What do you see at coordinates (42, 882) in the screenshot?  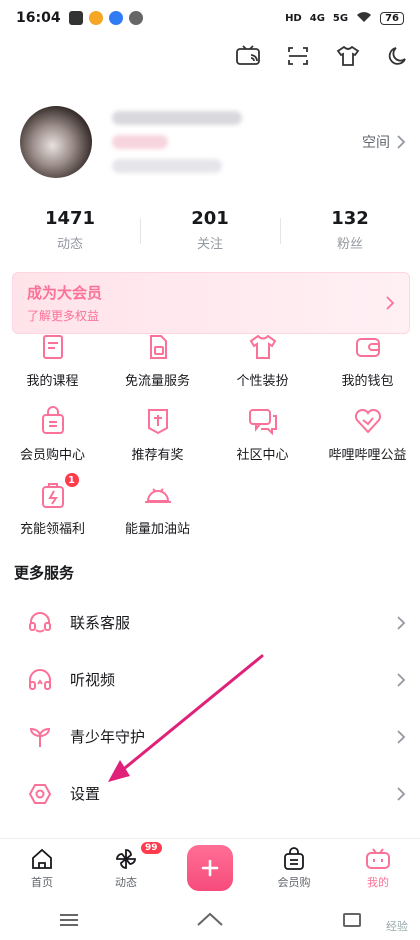 I see `tab-label: 首页` at bounding box center [42, 882].